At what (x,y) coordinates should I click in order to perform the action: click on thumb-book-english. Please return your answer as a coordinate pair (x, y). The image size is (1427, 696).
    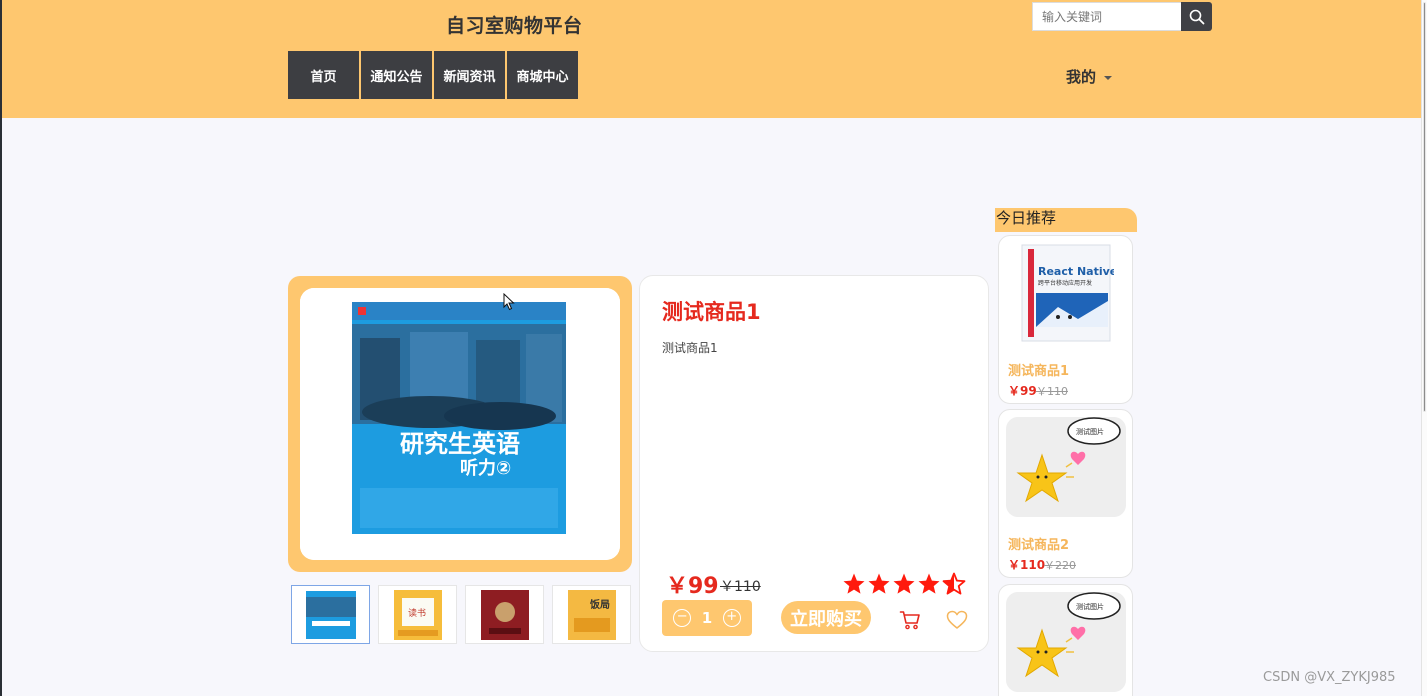
    Looking at the image, I should click on (330, 614).